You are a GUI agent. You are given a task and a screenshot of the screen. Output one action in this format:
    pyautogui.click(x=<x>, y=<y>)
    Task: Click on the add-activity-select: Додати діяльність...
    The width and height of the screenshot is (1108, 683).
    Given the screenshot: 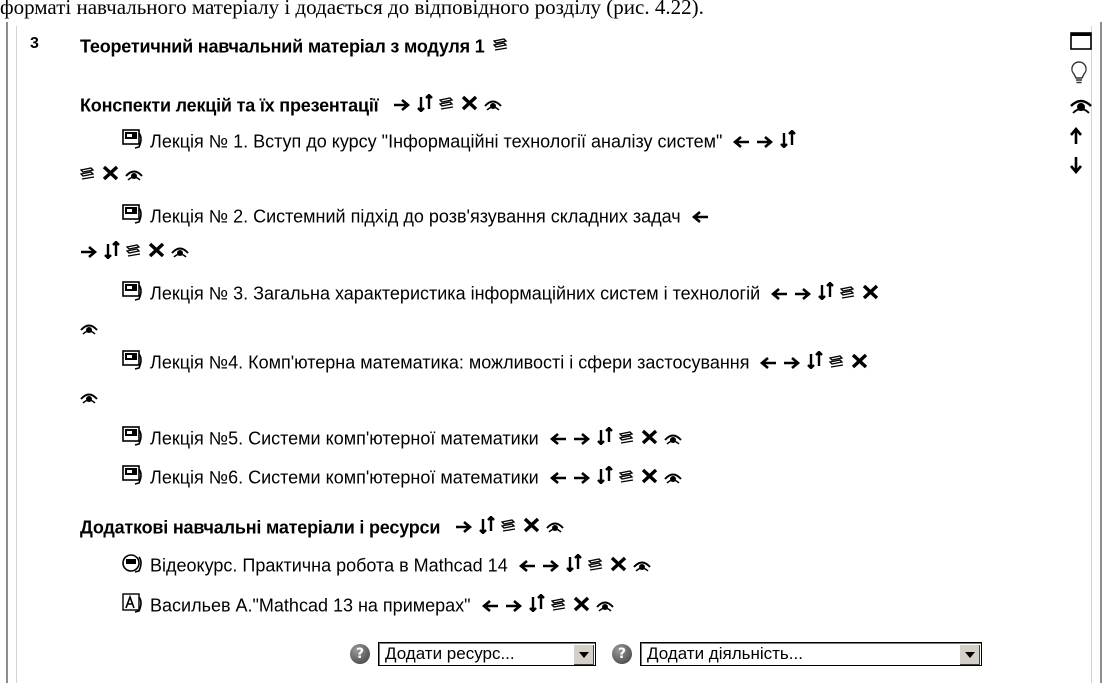 What is the action you would take?
    pyautogui.click(x=811, y=654)
    